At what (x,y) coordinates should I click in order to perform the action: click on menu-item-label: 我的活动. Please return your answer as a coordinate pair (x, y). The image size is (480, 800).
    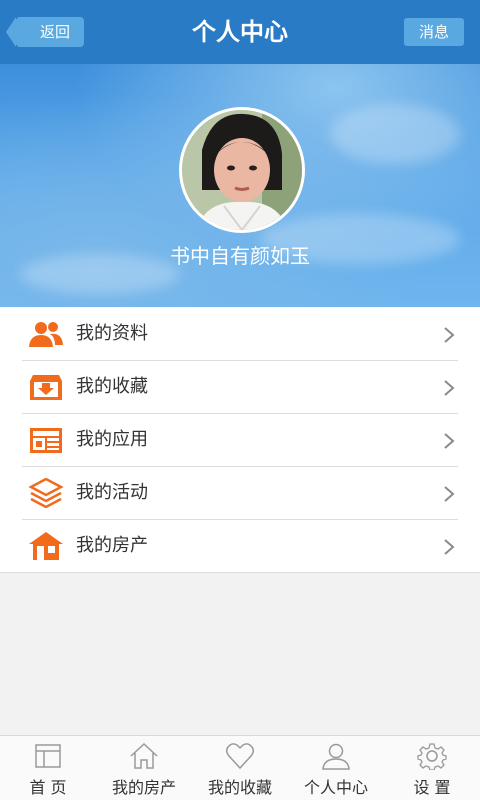
    Looking at the image, I should click on (112, 492).